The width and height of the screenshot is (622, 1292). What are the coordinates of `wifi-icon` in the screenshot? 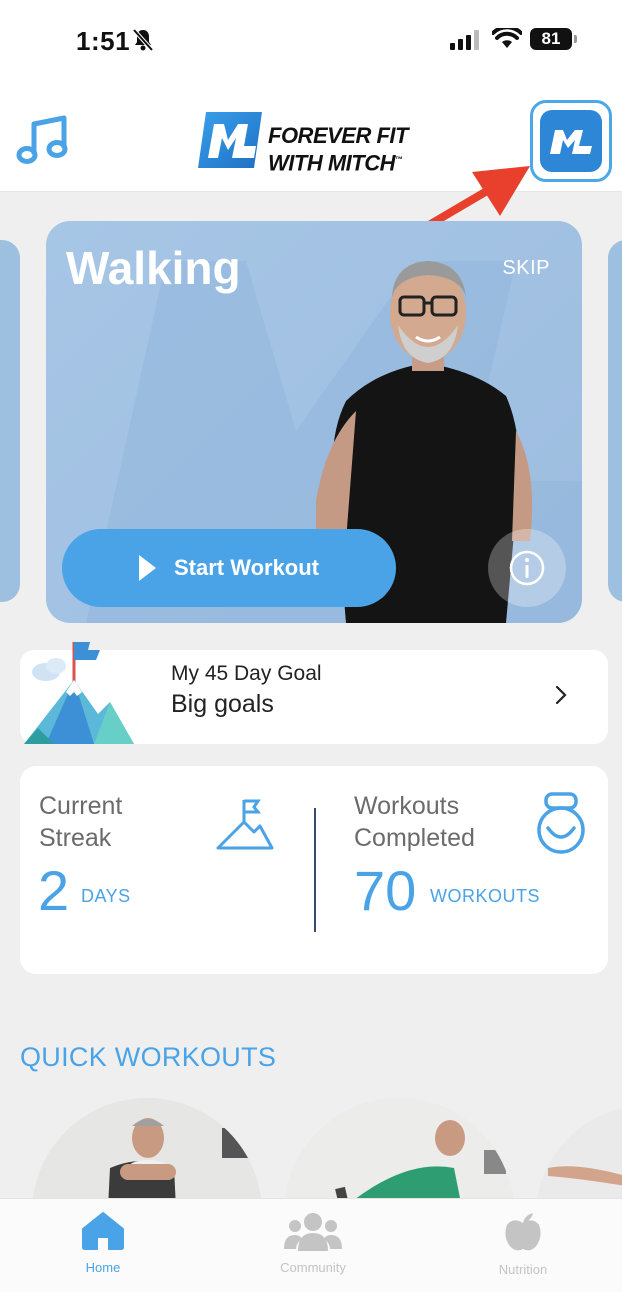 It's located at (507, 38).